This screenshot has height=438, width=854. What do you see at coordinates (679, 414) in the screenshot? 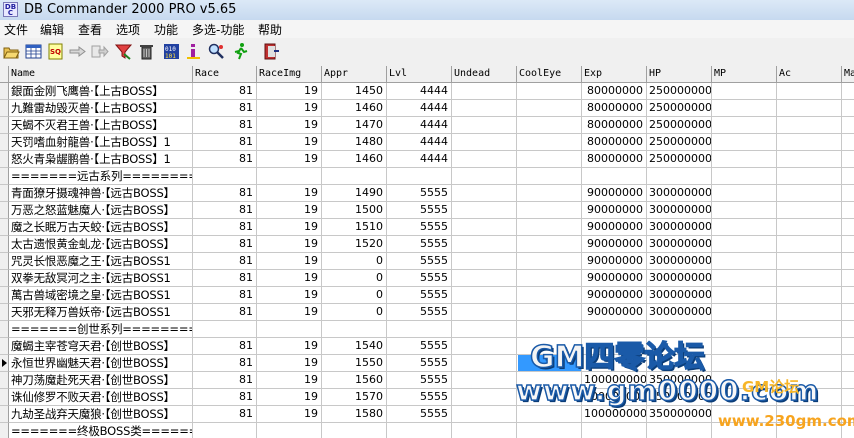
I see `cell-hp: 350000000` at bounding box center [679, 414].